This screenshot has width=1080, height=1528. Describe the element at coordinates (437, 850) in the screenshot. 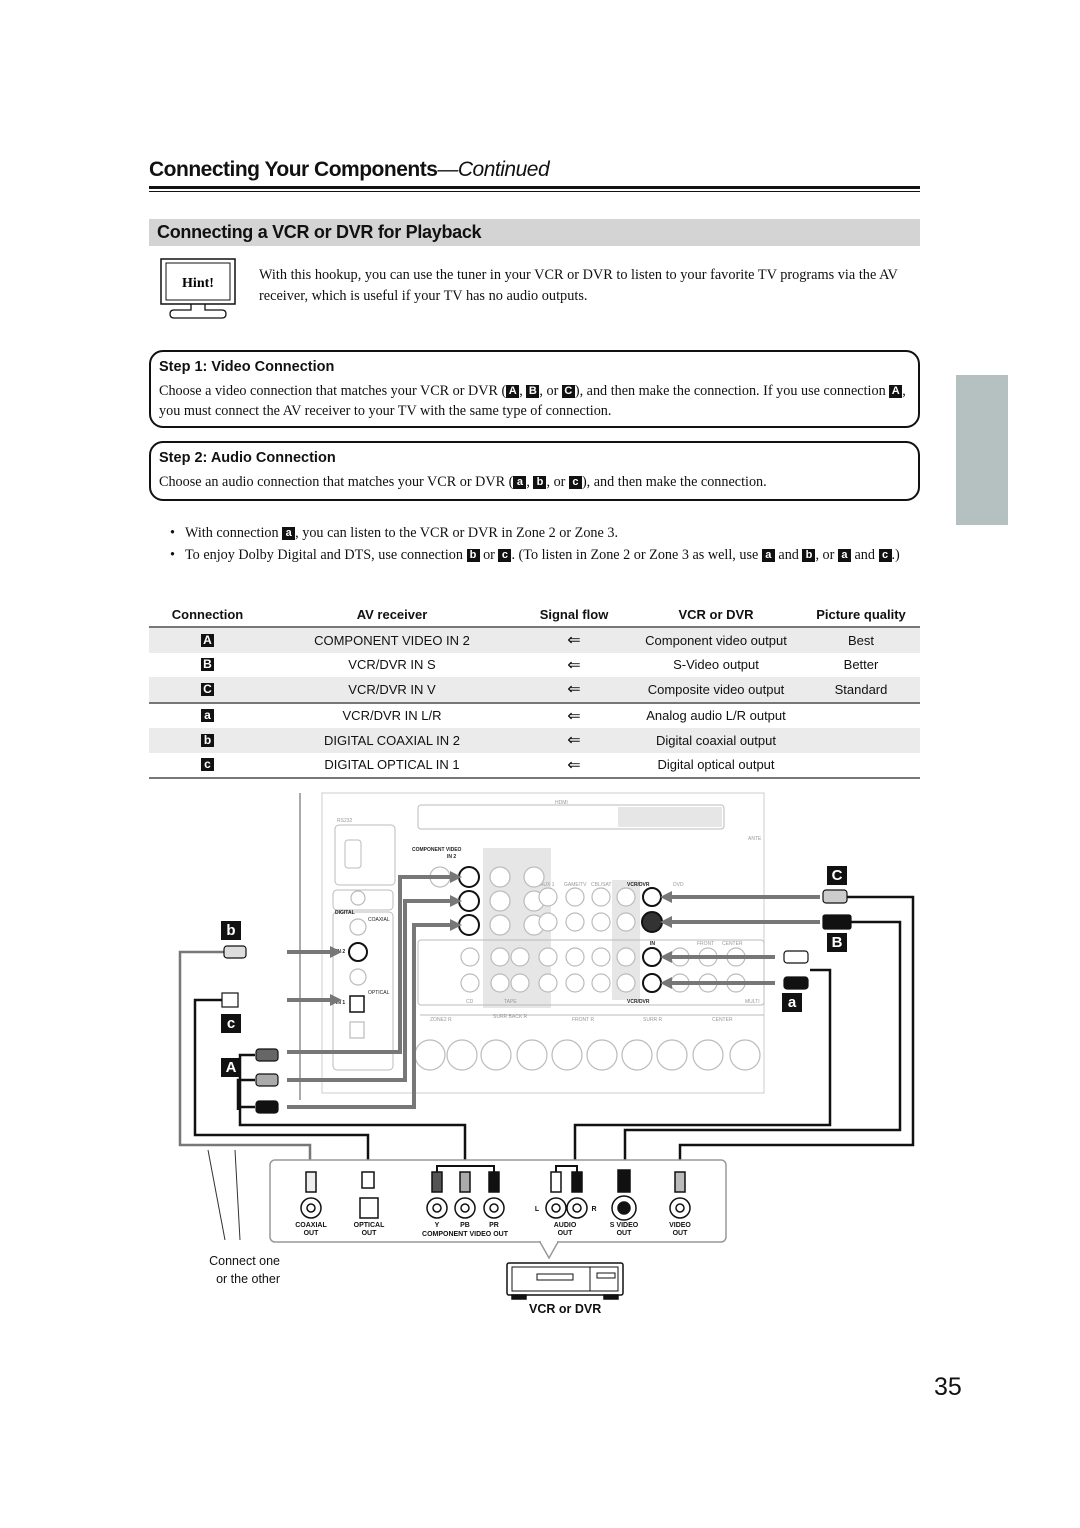

I see `label-component-video: COMPONENT VIDEO` at that location.